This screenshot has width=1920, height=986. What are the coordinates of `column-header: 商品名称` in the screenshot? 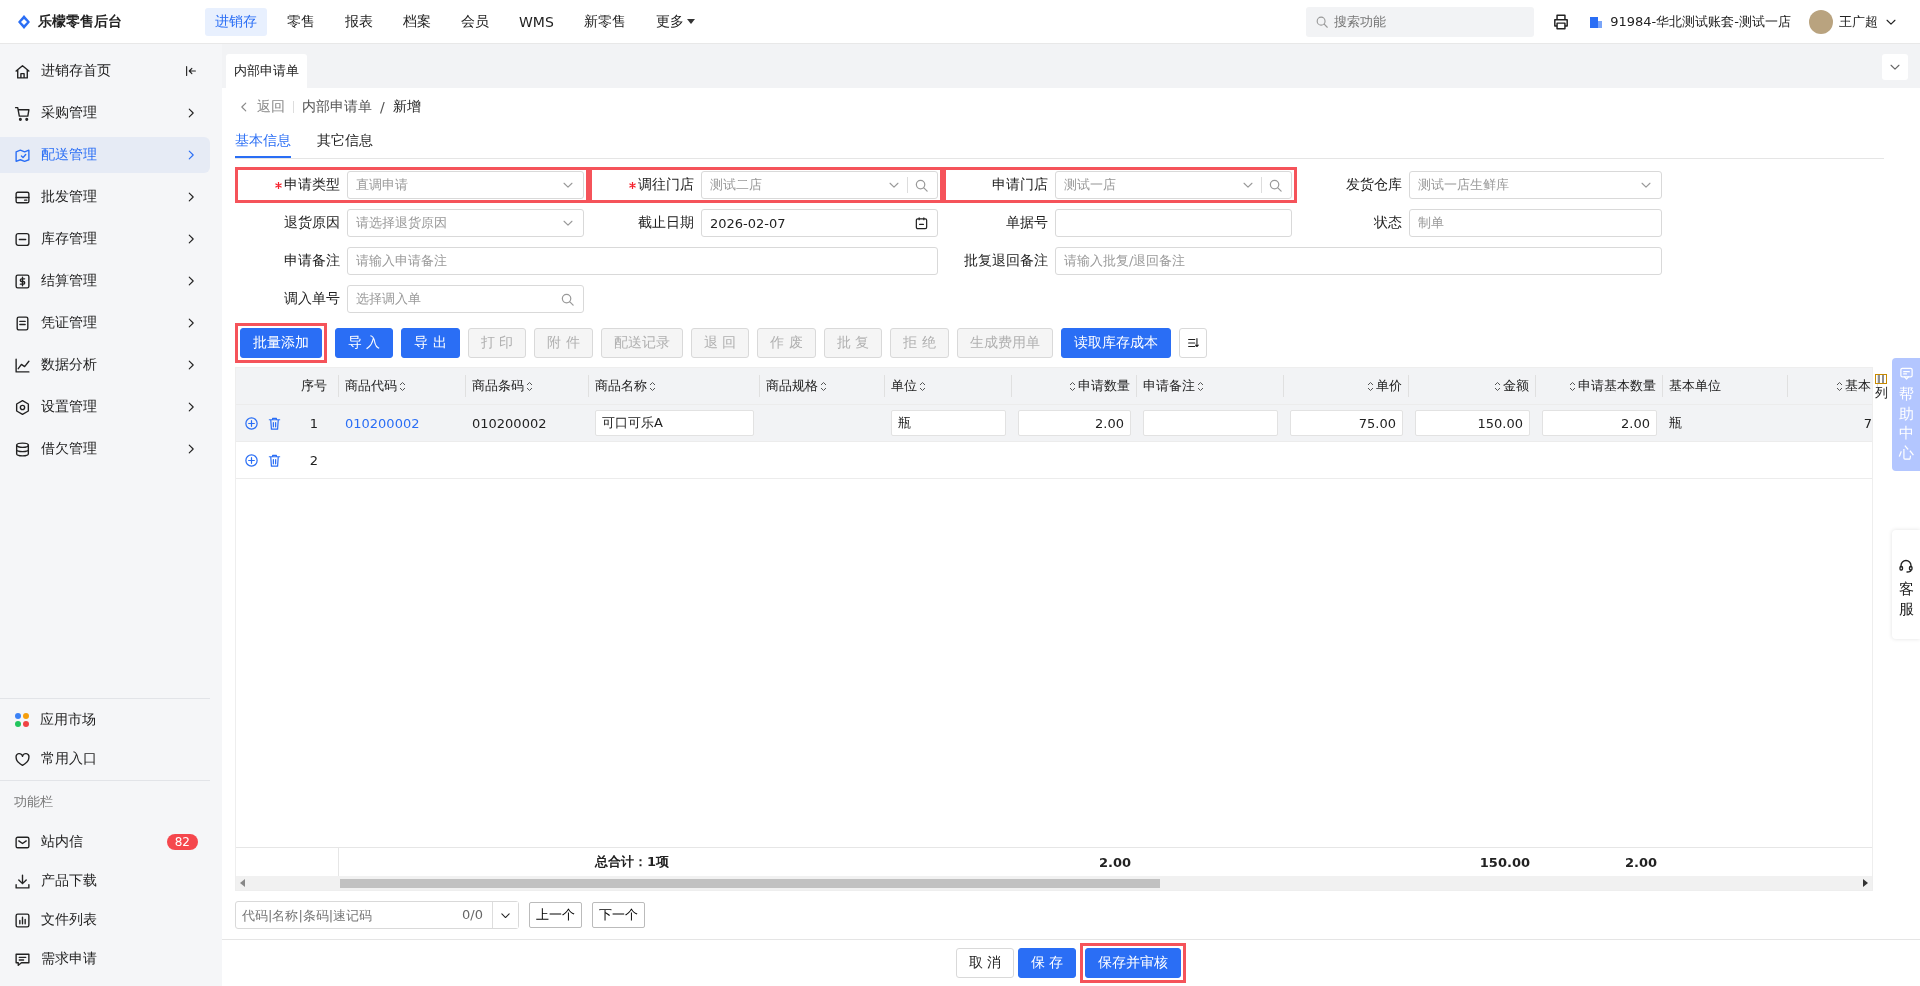 It's located at (621, 386).